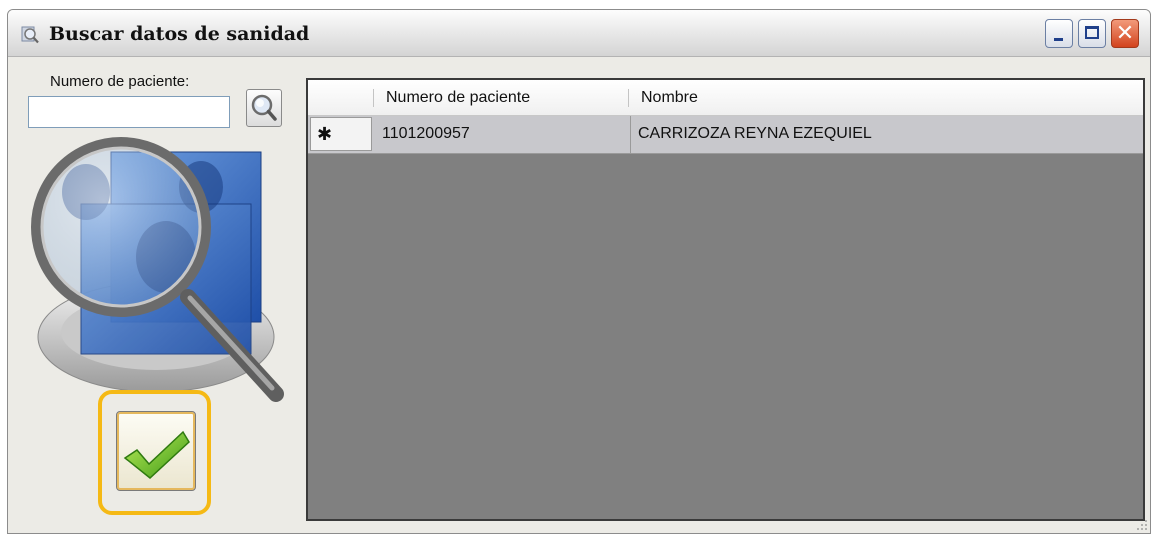 The image size is (1157, 539). What do you see at coordinates (1058, 39) in the screenshot?
I see `minimize-icon` at bounding box center [1058, 39].